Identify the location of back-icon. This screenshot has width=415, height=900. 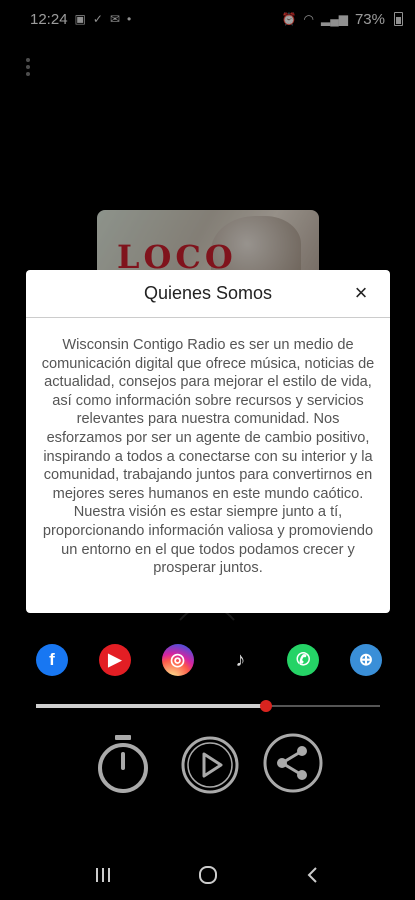
(313, 875).